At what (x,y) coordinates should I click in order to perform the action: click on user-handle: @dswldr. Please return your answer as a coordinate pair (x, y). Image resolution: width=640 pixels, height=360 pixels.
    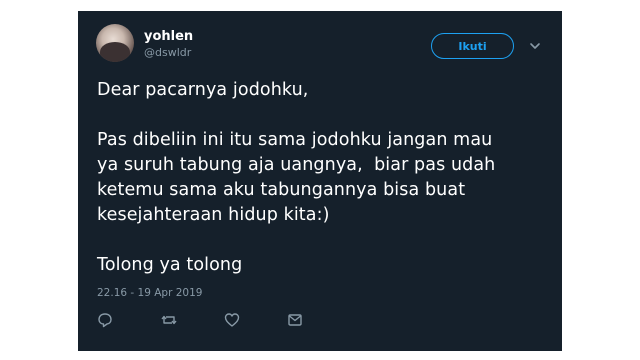
    Looking at the image, I should click on (167, 52).